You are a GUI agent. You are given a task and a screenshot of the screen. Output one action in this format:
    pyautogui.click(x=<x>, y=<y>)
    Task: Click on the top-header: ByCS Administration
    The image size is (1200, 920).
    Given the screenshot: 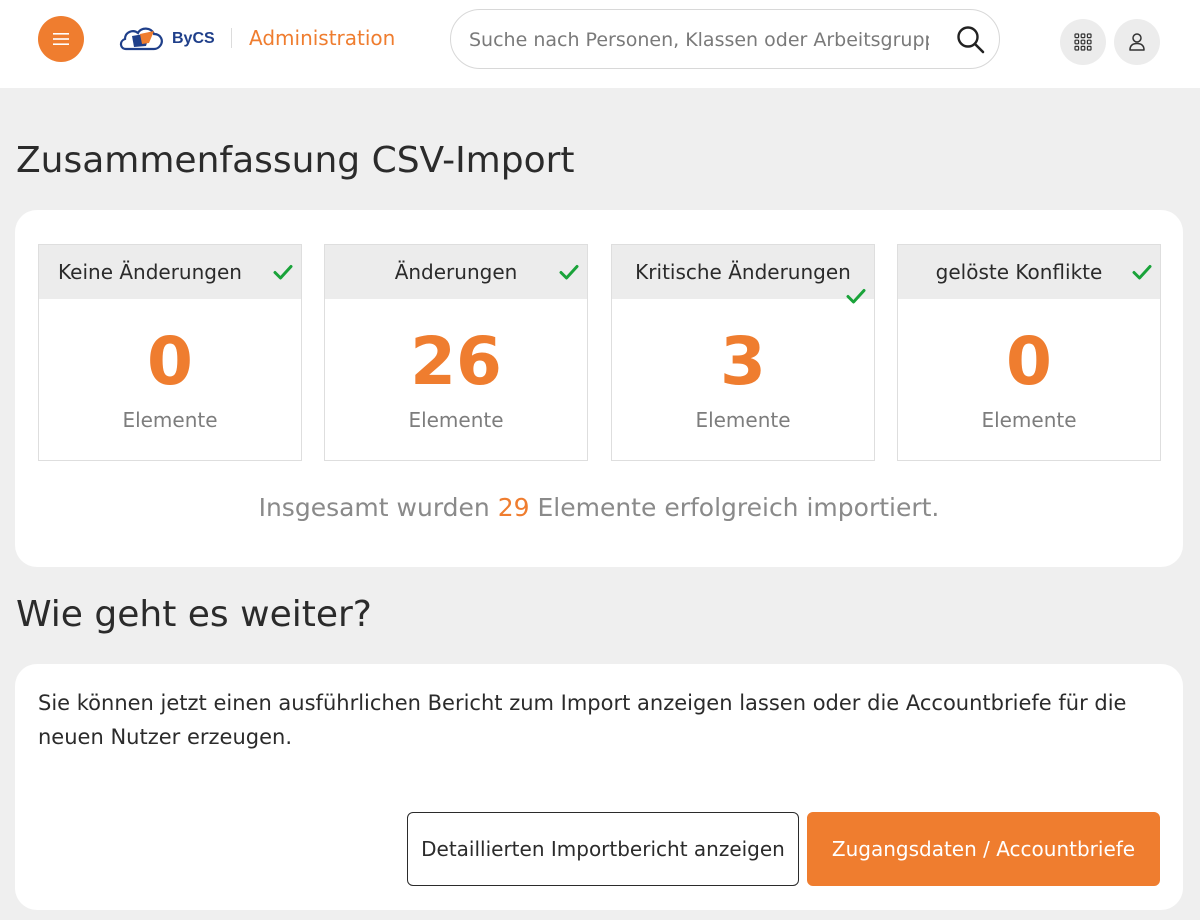 What is the action you would take?
    pyautogui.click(x=600, y=44)
    